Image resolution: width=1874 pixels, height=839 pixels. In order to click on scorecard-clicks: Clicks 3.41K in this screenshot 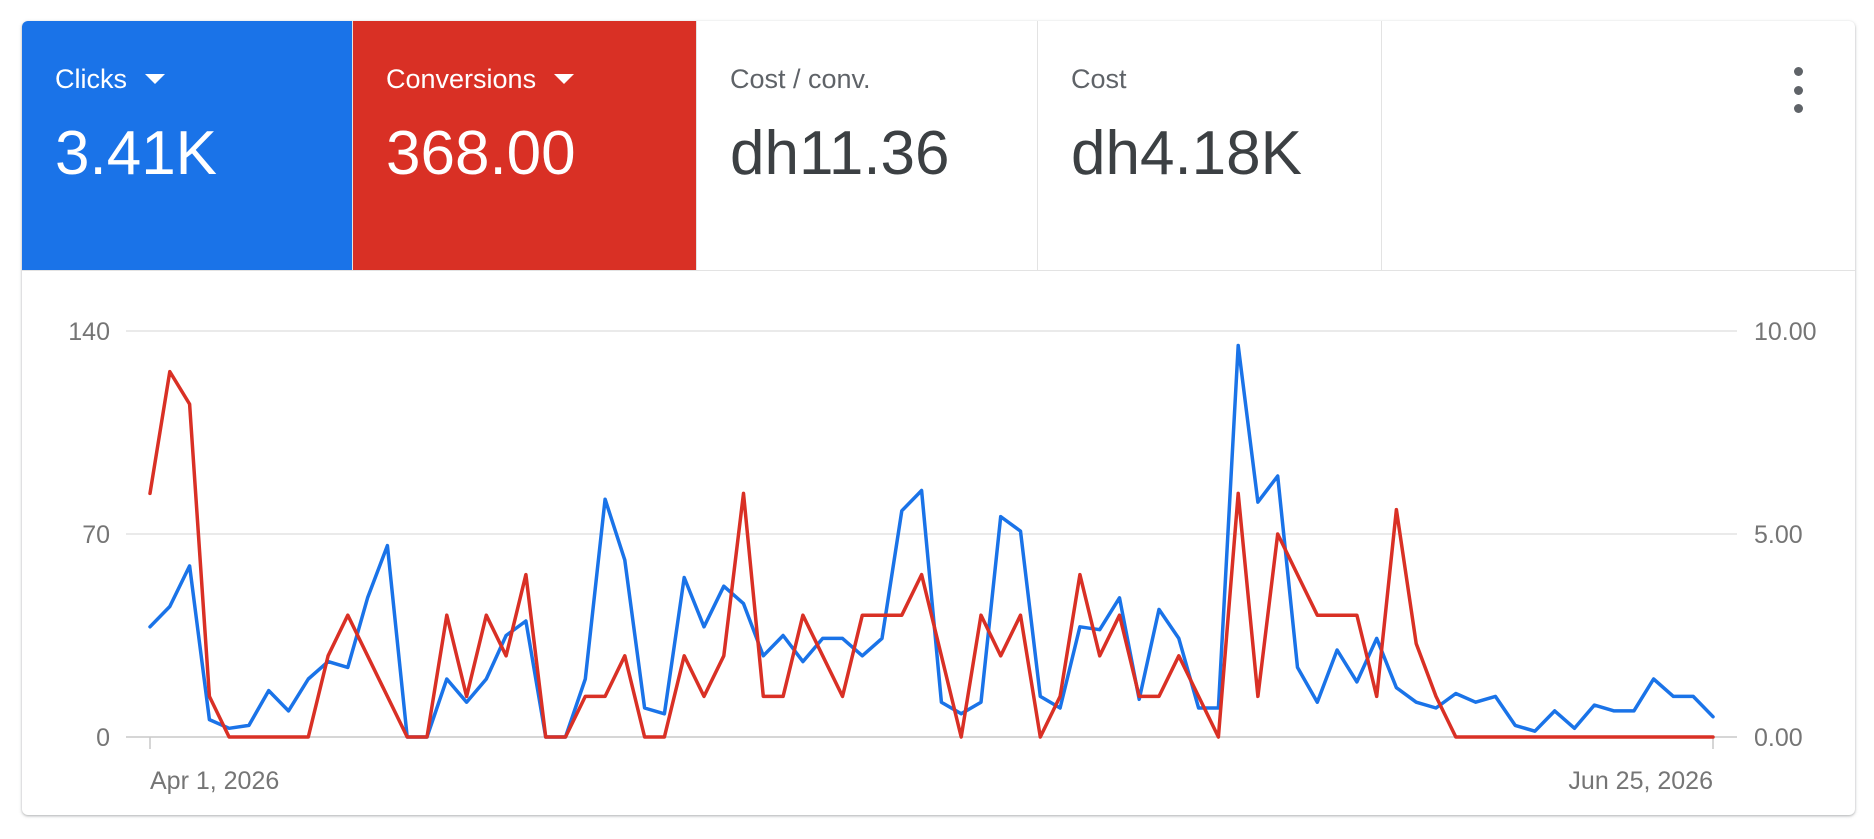, I will do `click(187, 145)`.